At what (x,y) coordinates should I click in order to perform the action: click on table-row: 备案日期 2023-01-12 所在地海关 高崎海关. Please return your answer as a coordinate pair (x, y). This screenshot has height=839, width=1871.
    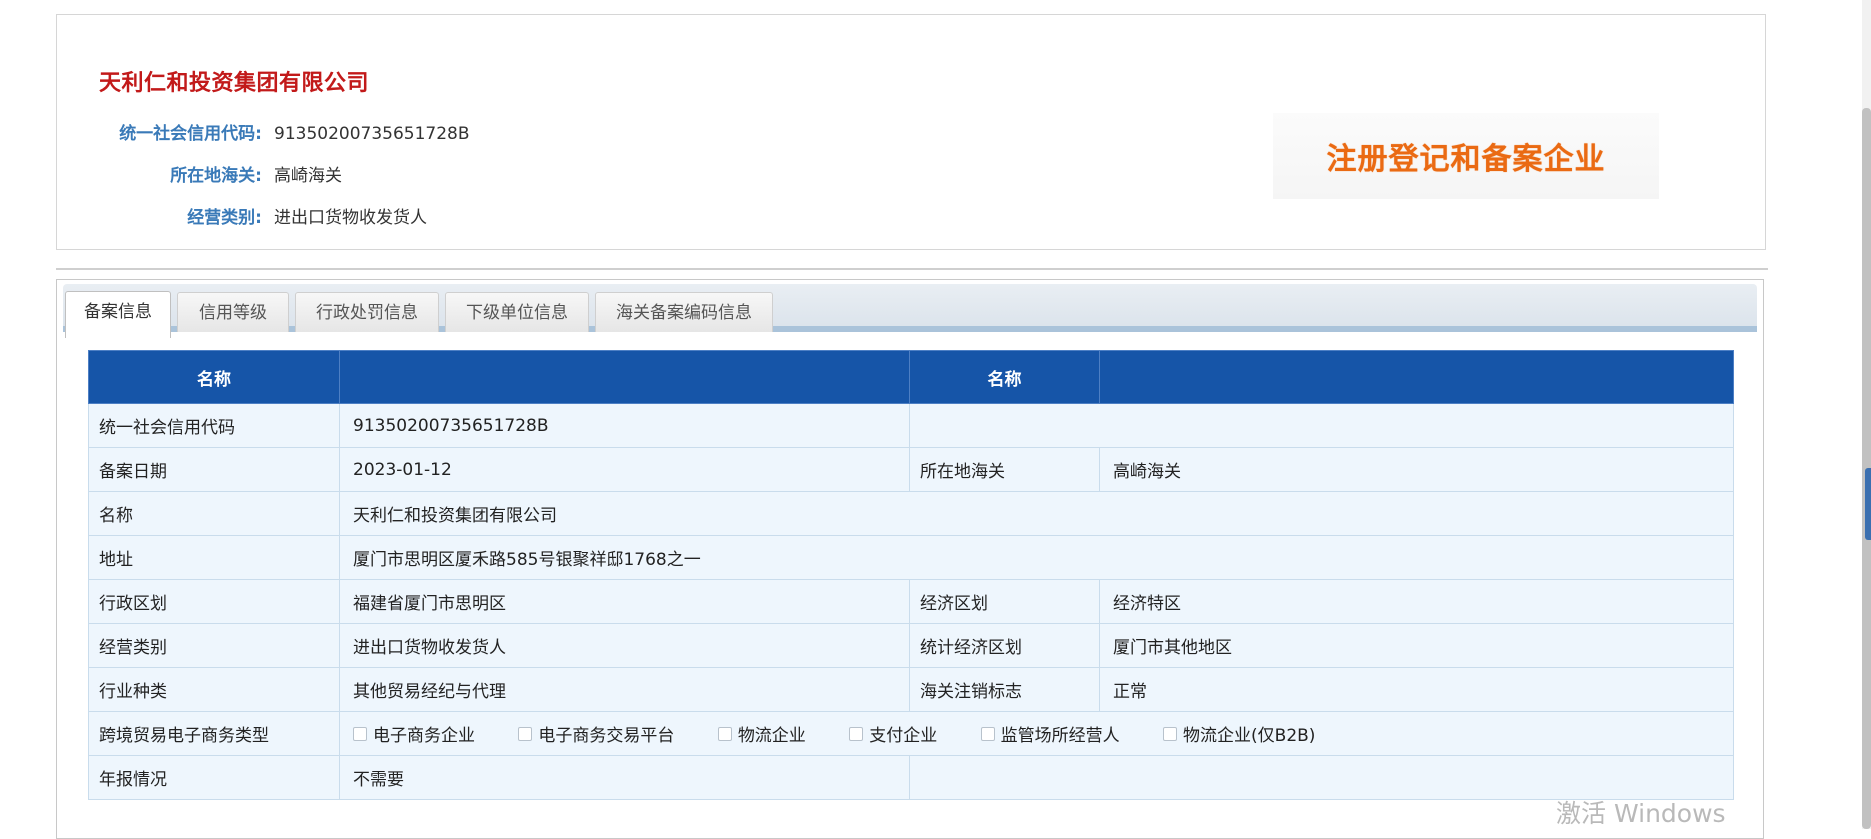
    Looking at the image, I should click on (911, 469).